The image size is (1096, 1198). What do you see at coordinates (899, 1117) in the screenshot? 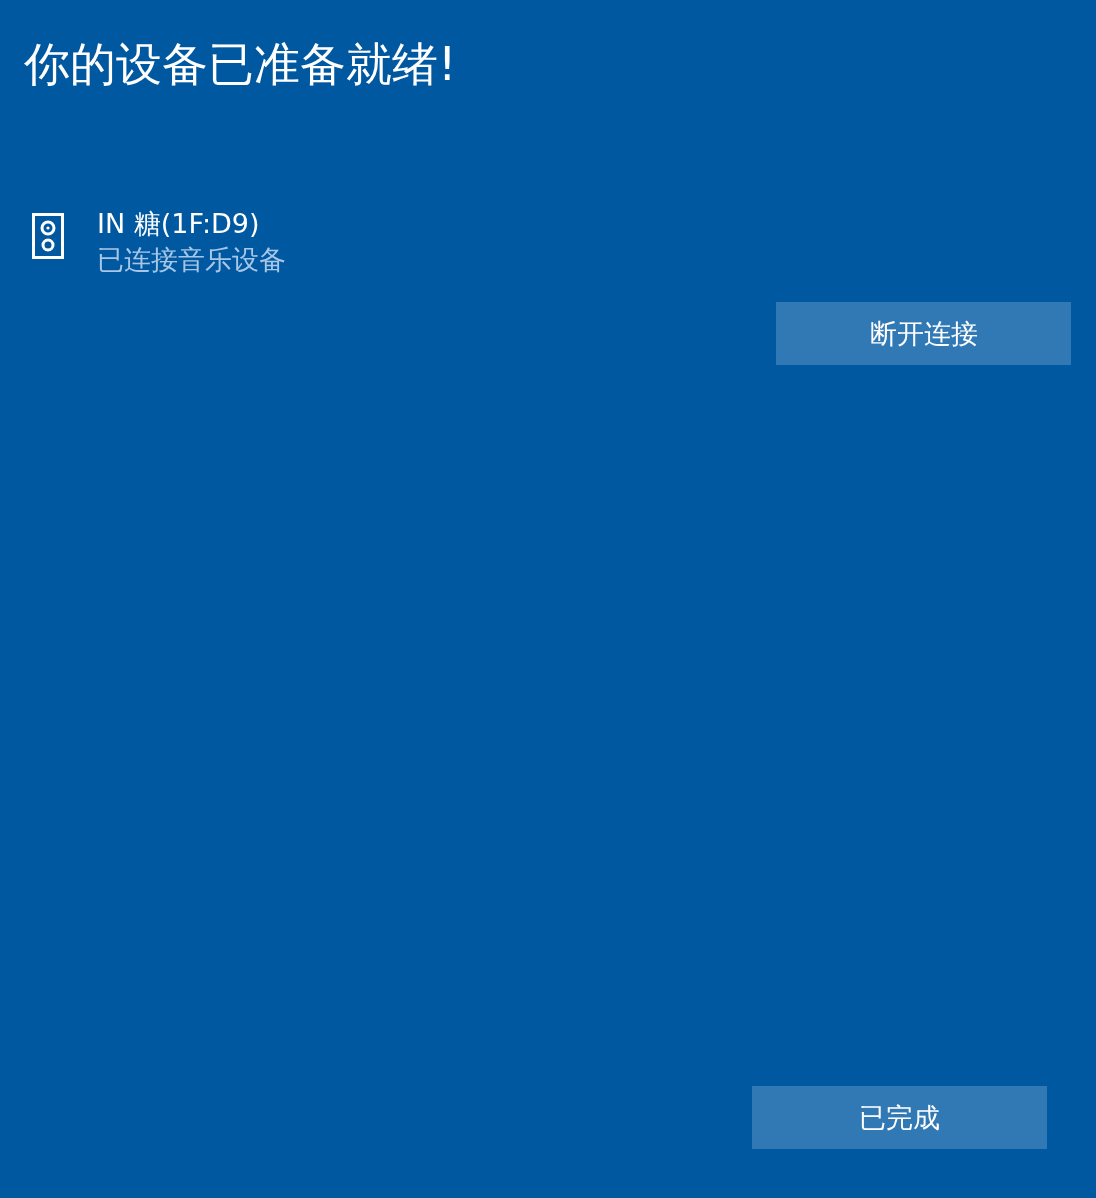
I see `done-button: 已完成` at bounding box center [899, 1117].